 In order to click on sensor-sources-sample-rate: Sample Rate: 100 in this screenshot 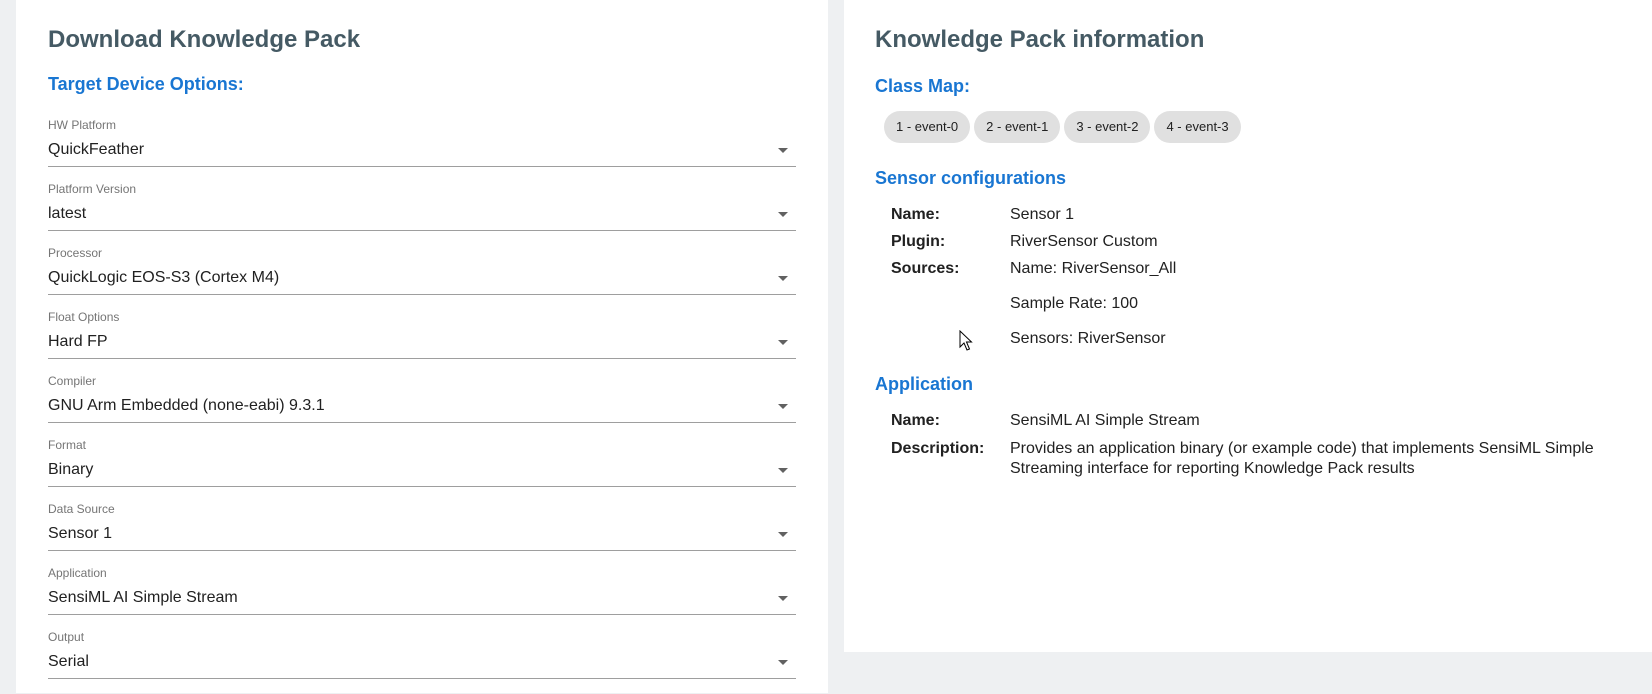, I will do `click(1074, 303)`.